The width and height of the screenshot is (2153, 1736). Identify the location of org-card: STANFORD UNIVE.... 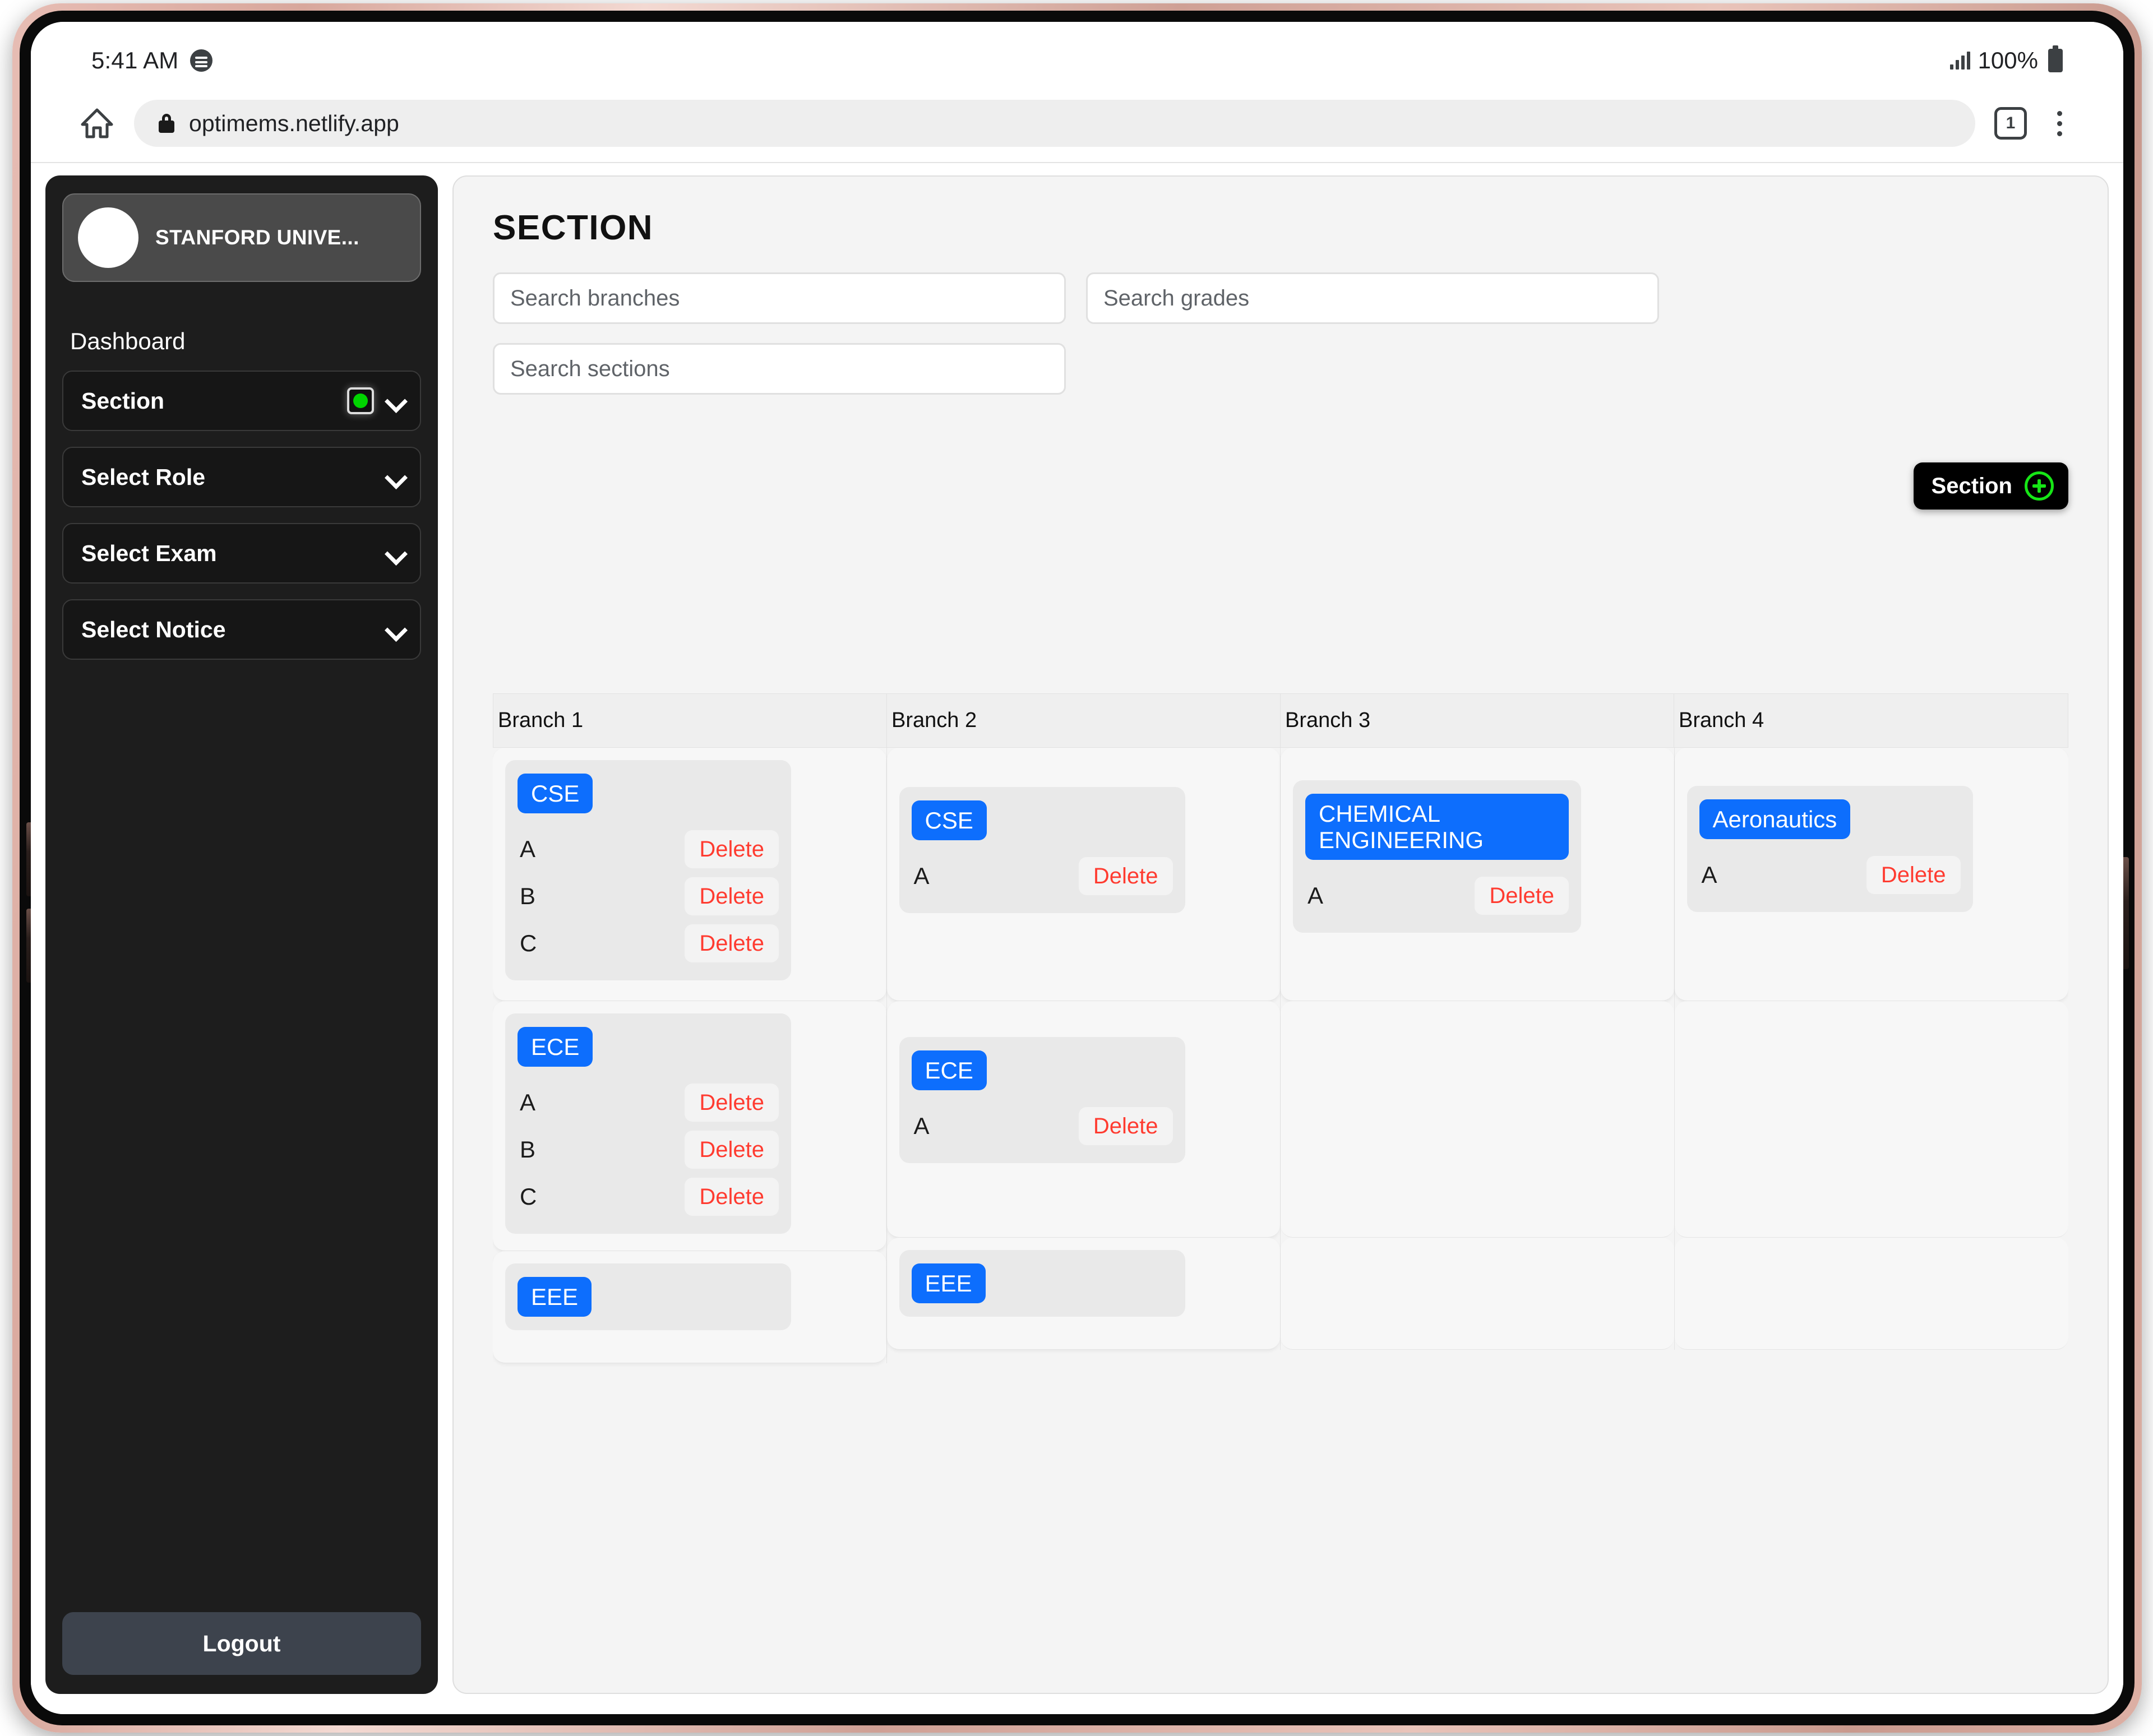
(241, 237).